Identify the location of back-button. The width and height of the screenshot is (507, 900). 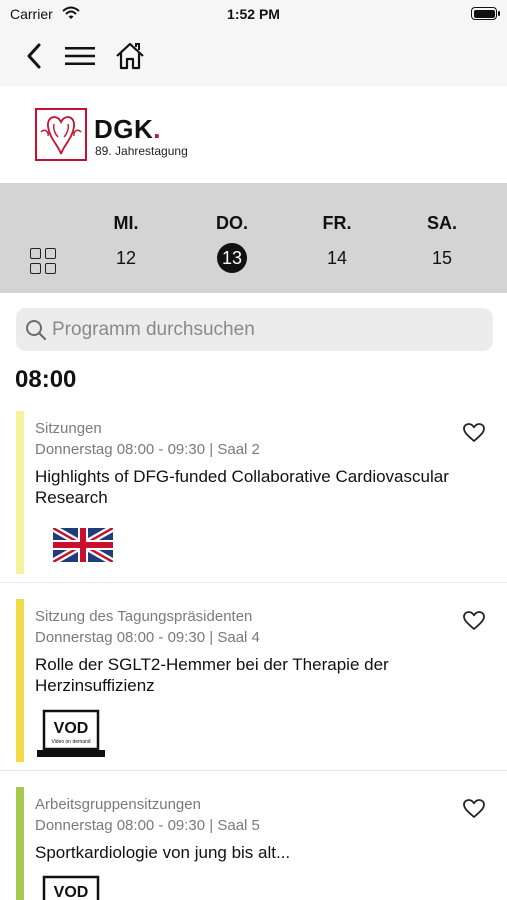
(34, 56).